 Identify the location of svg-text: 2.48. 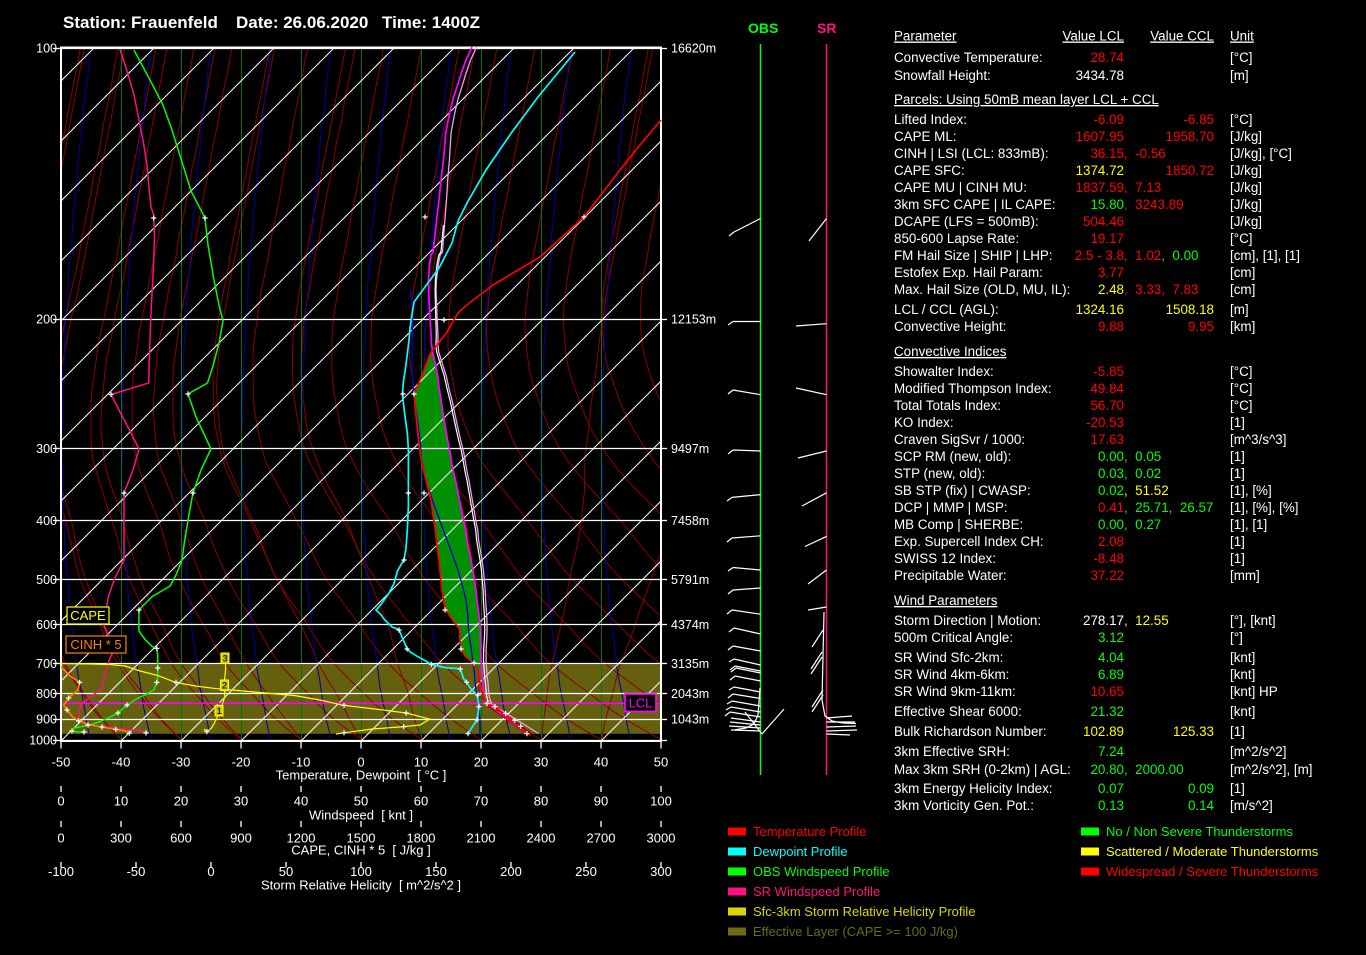
(1111, 289).